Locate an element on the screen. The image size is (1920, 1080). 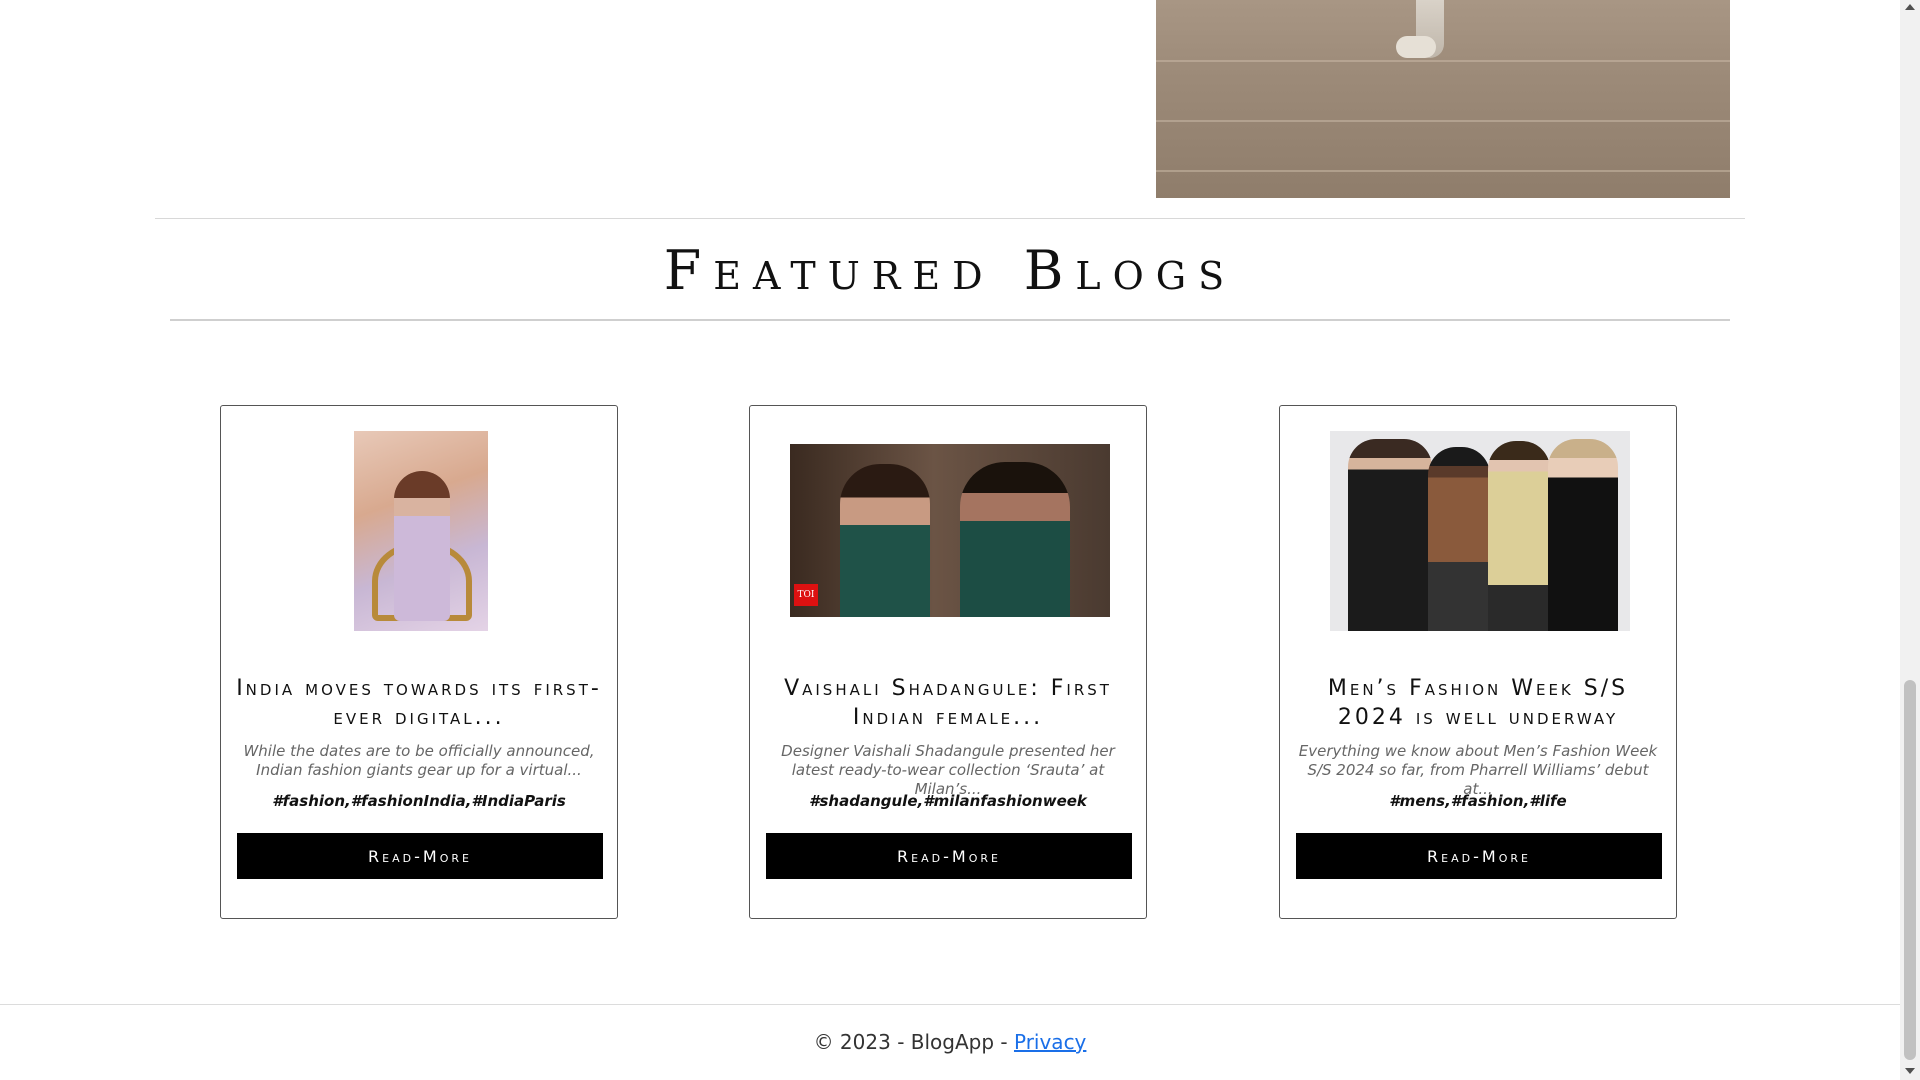
footer-copyright: © 2023 - BlogApp - is located at coordinates (913, 1042).